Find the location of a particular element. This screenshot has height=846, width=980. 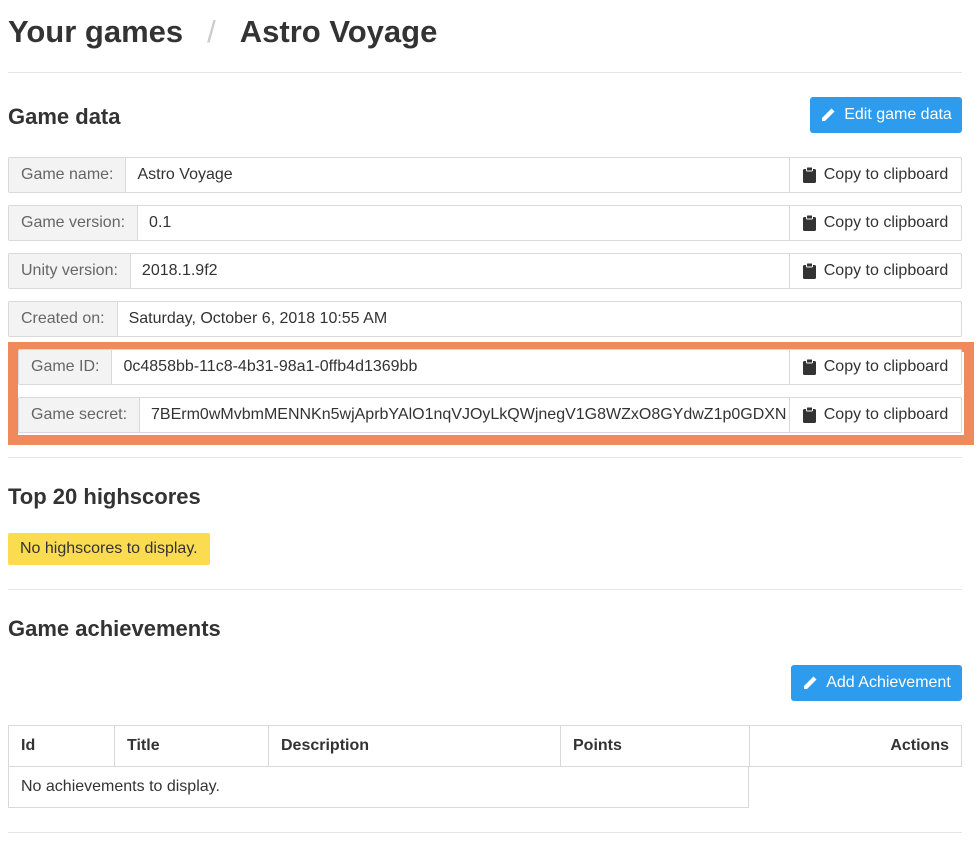

column-header-title: Title is located at coordinates (192, 746).